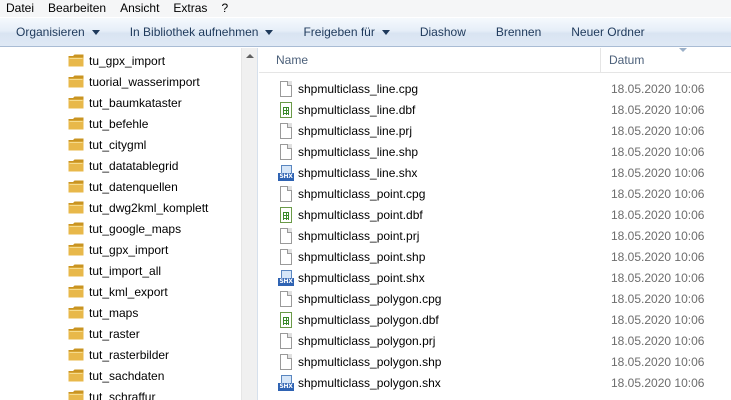  I want to click on file-row: shpmulticlass_point.prj 18.05.2020 10:06, so click(481, 235).